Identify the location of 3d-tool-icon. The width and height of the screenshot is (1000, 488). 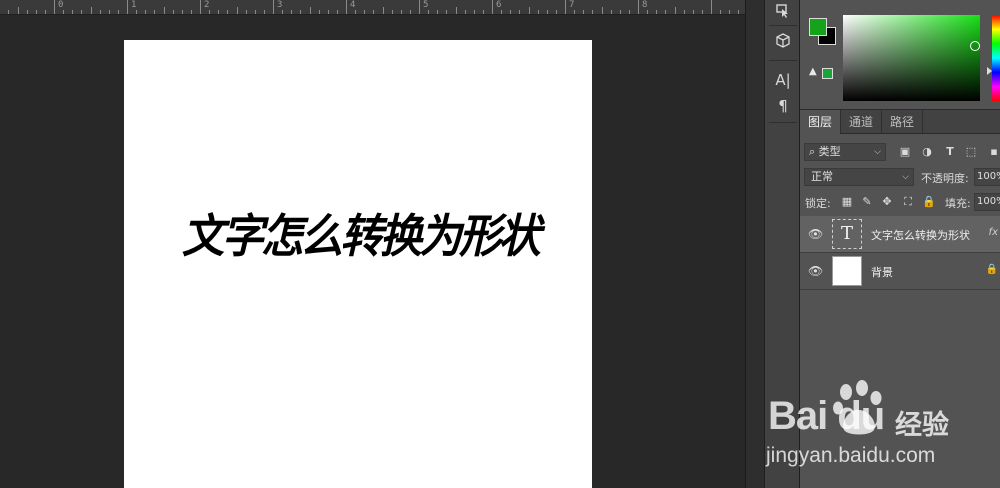
(783, 41).